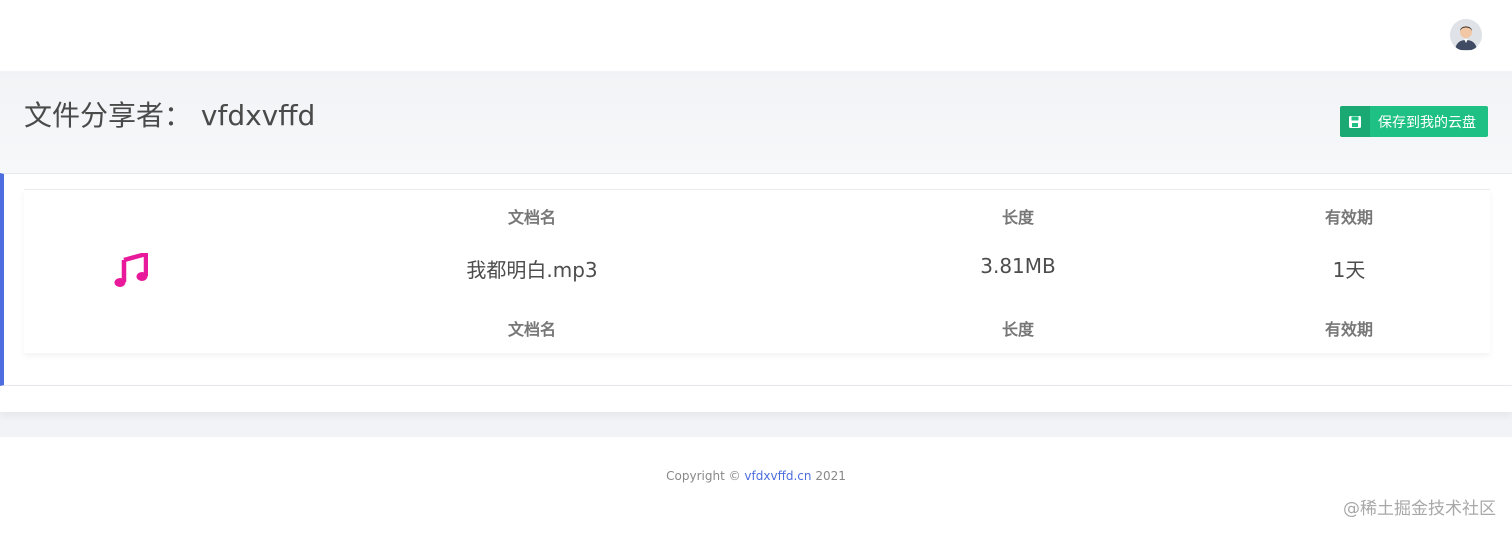  What do you see at coordinates (1018, 217) in the screenshot?
I see `column-header-size: 长度` at bounding box center [1018, 217].